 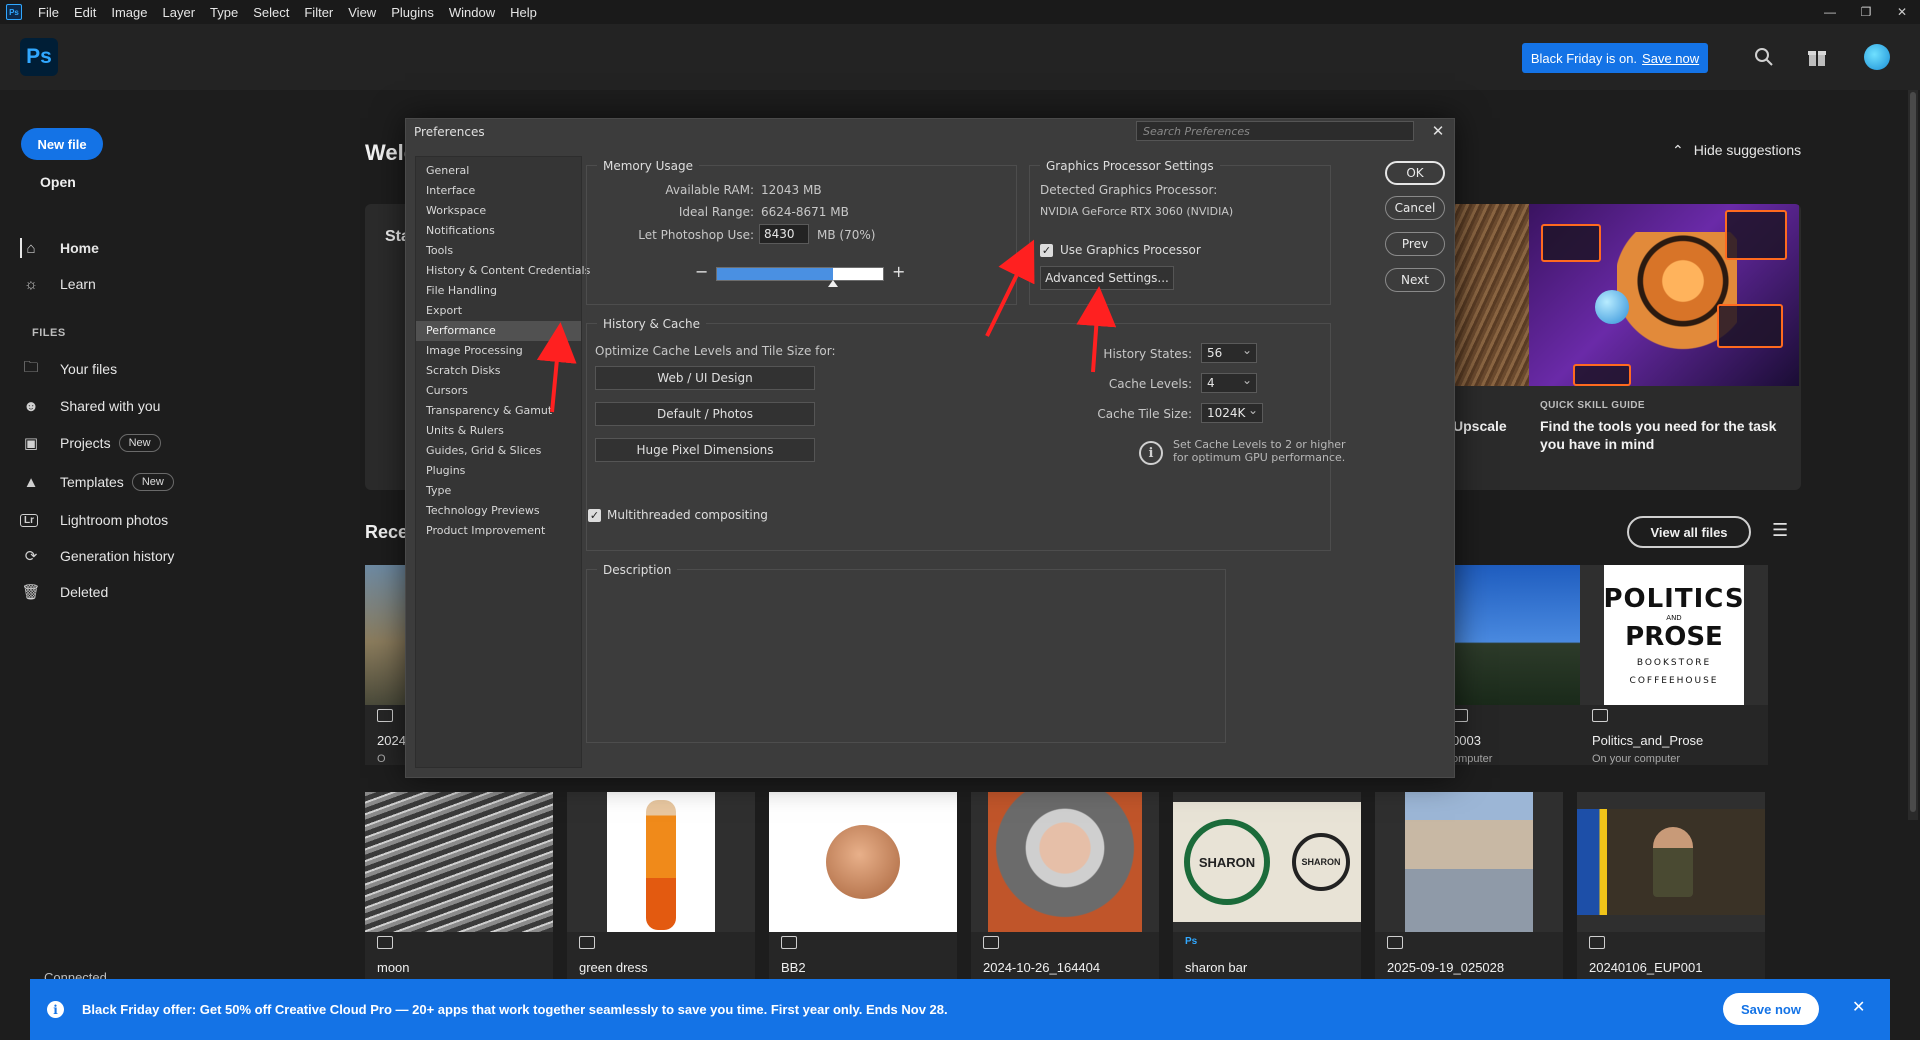 I want to click on next-button: Next, so click(x=1415, y=280).